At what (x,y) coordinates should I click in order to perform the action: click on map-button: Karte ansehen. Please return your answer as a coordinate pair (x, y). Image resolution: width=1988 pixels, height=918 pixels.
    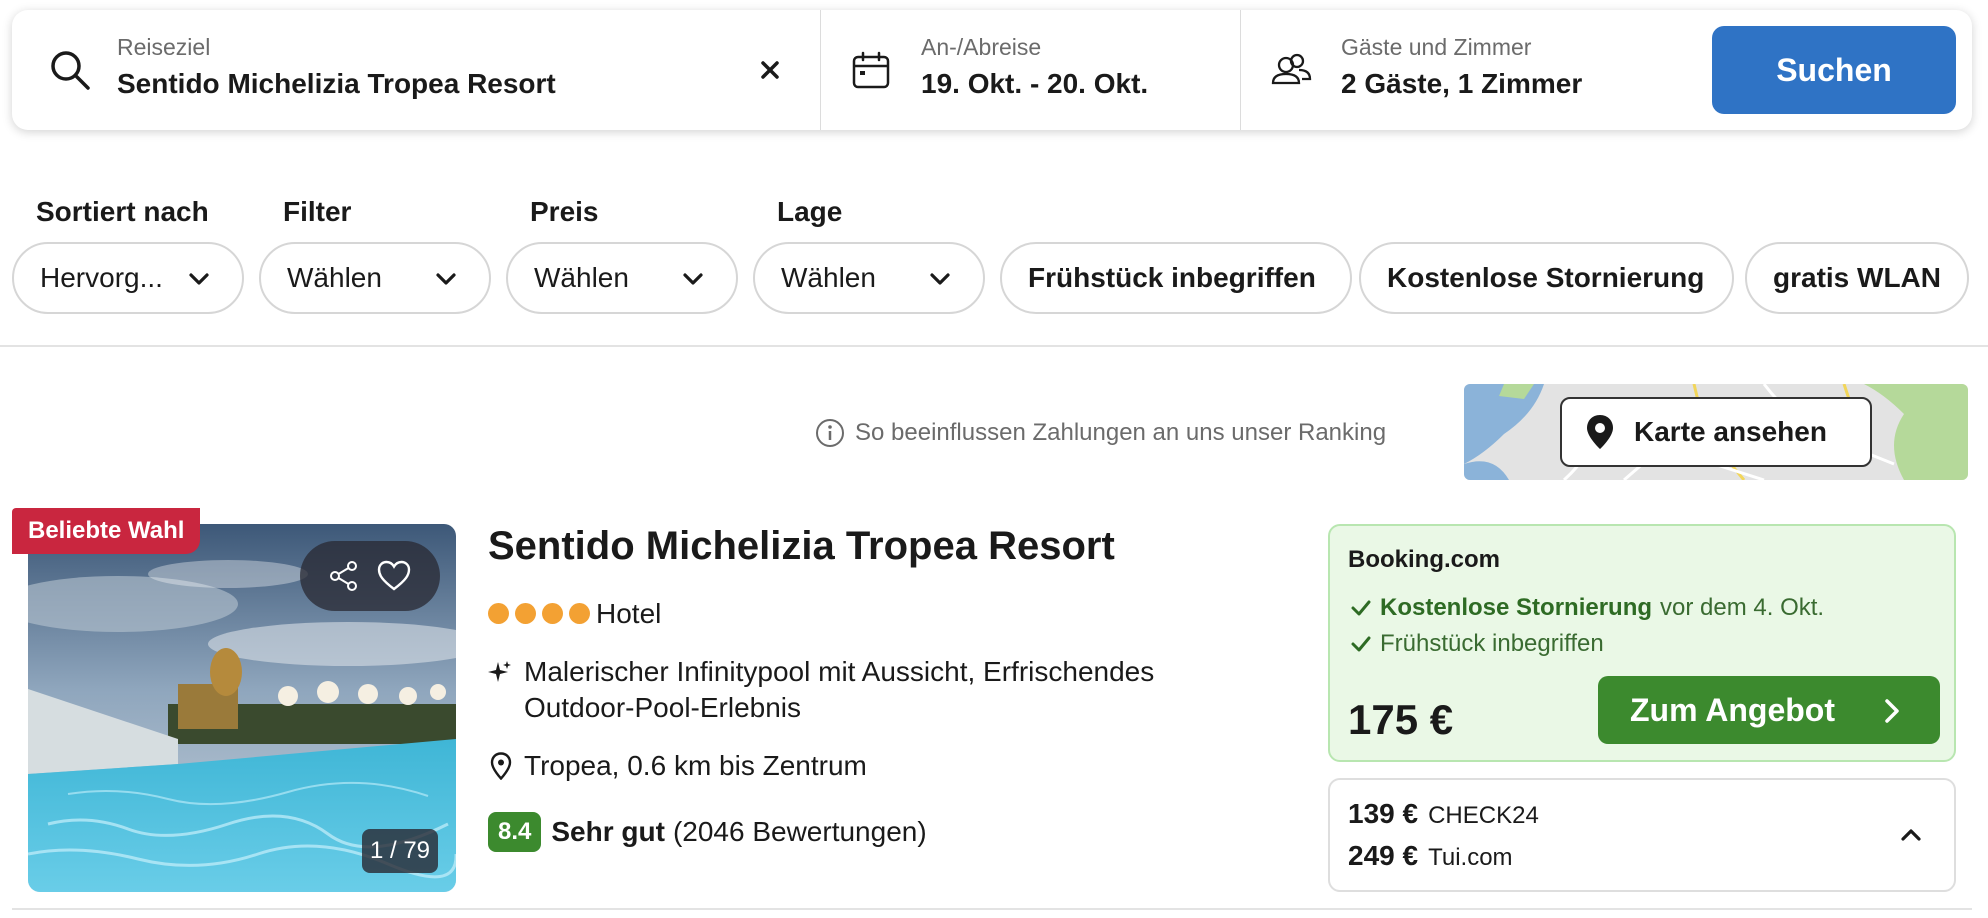
    Looking at the image, I should click on (1716, 432).